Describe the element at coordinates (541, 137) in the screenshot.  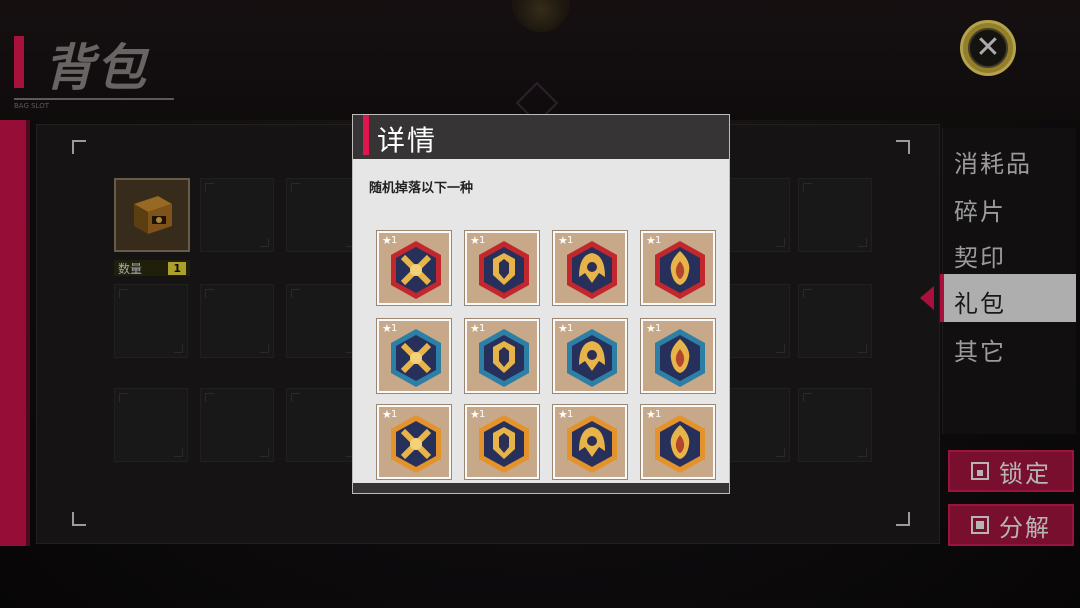
I see `modal-header: 详情` at that location.